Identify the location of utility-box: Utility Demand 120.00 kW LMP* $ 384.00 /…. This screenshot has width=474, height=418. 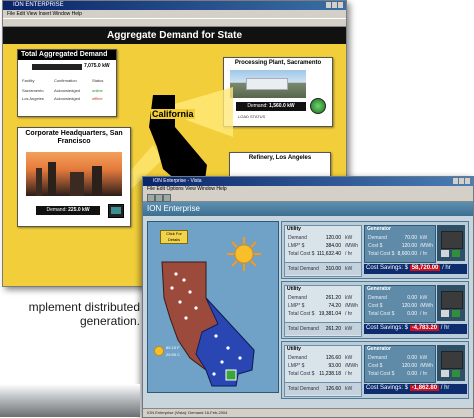
(323, 251).